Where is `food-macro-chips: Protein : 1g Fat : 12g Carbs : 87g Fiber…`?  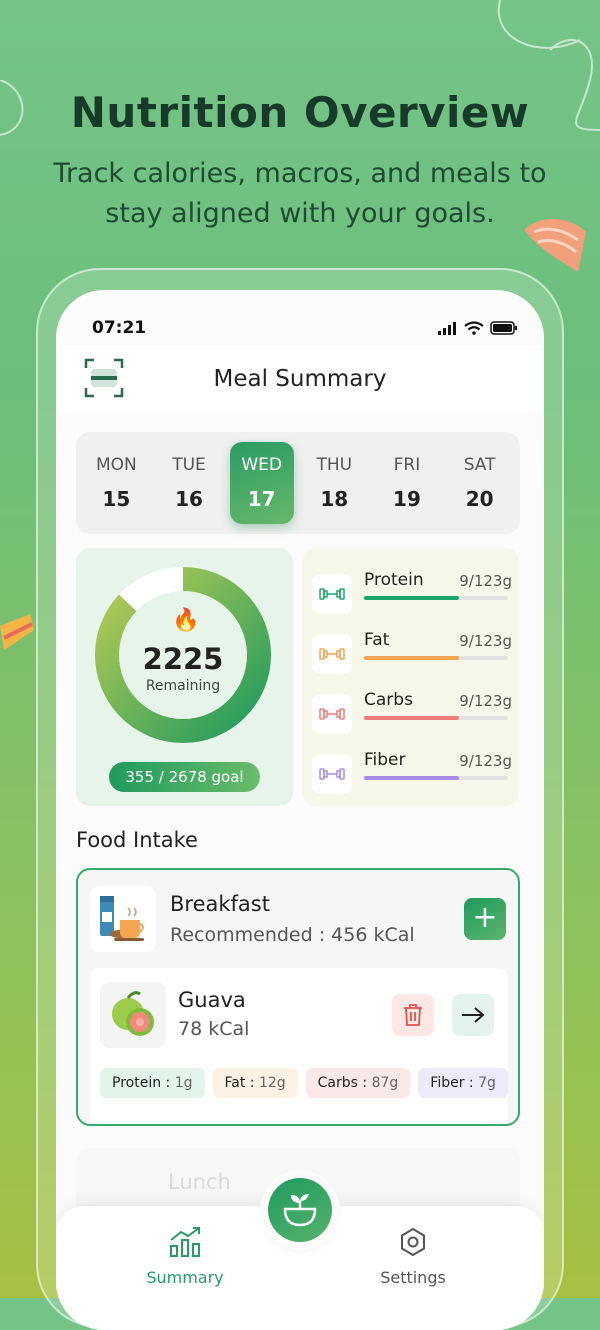 food-macro-chips: Protein : 1g Fat : 12g Carbs : 87g Fiber… is located at coordinates (304, 1083).